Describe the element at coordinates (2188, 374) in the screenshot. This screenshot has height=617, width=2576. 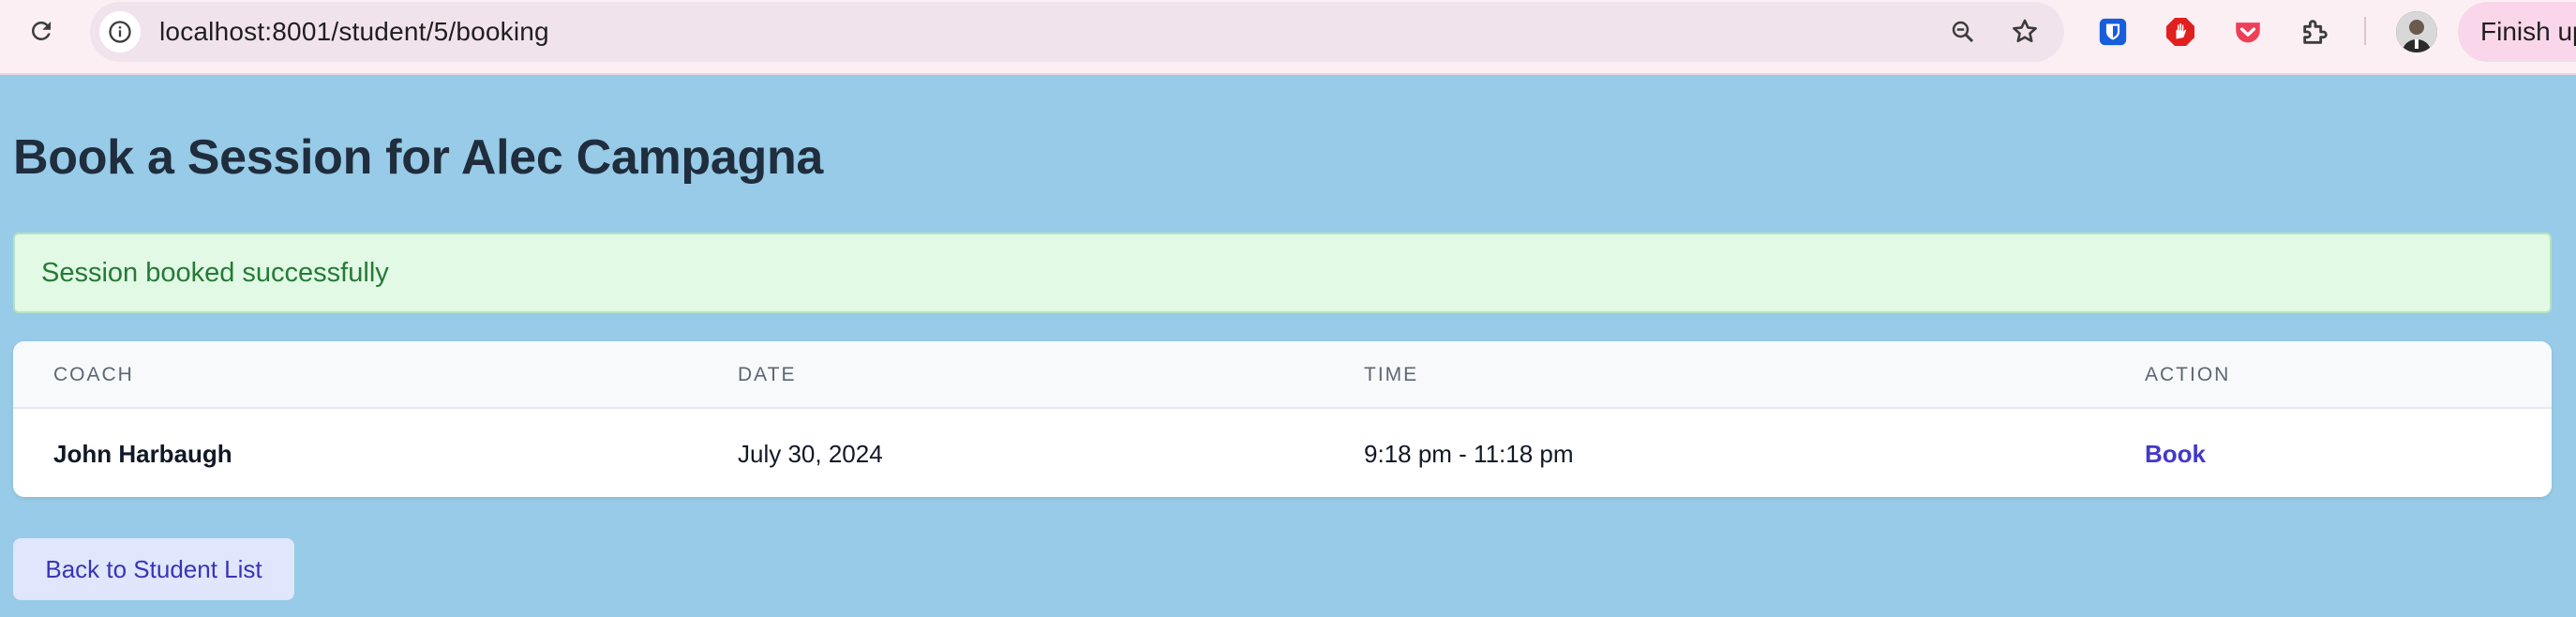
I see `column-header-action: ACTION` at that location.